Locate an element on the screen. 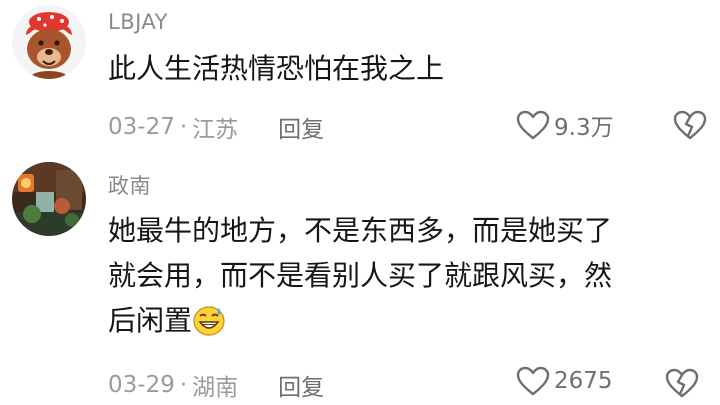  like-button: 2675 is located at coordinates (564, 381).